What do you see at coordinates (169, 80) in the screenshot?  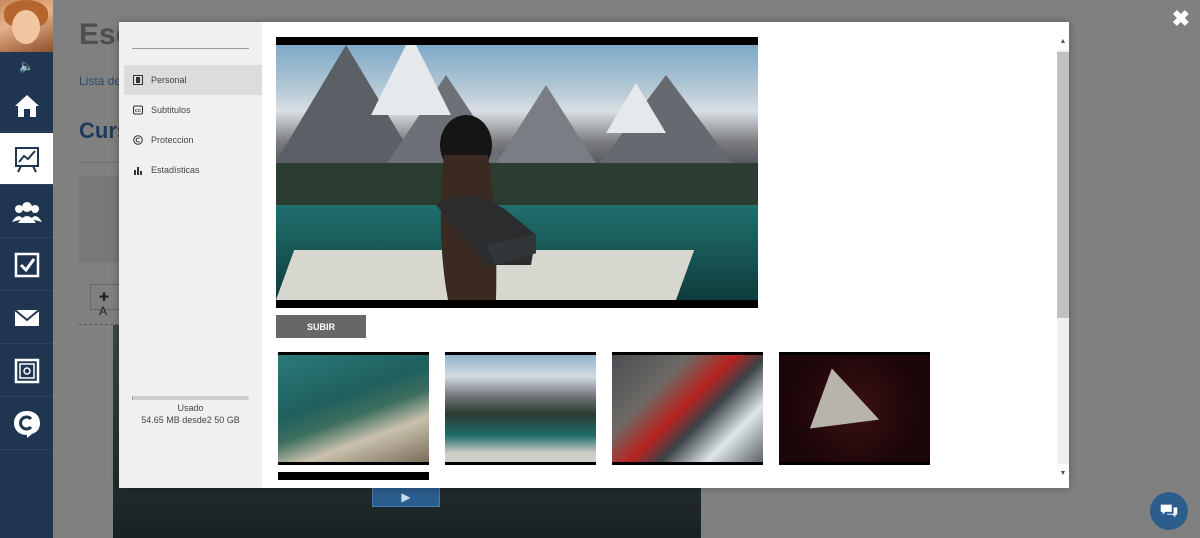 I see `nav-item-label: Personal` at bounding box center [169, 80].